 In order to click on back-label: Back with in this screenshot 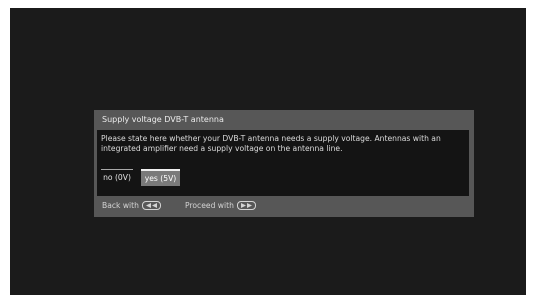, I will do `click(120, 205)`.